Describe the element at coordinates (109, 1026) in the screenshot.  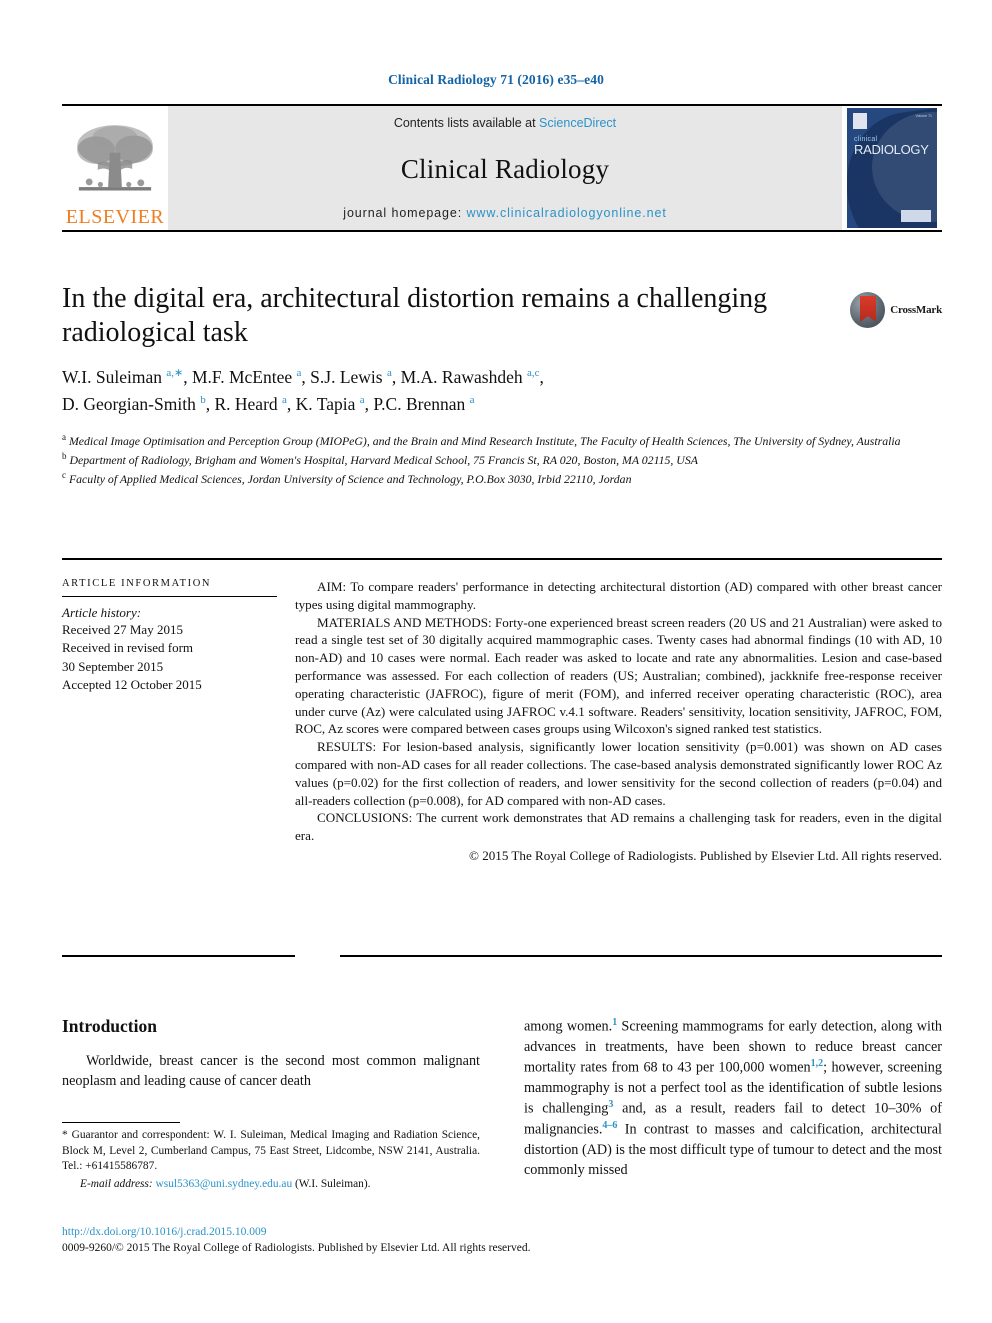
I see `section-heading-introduction: Introduction` at that location.